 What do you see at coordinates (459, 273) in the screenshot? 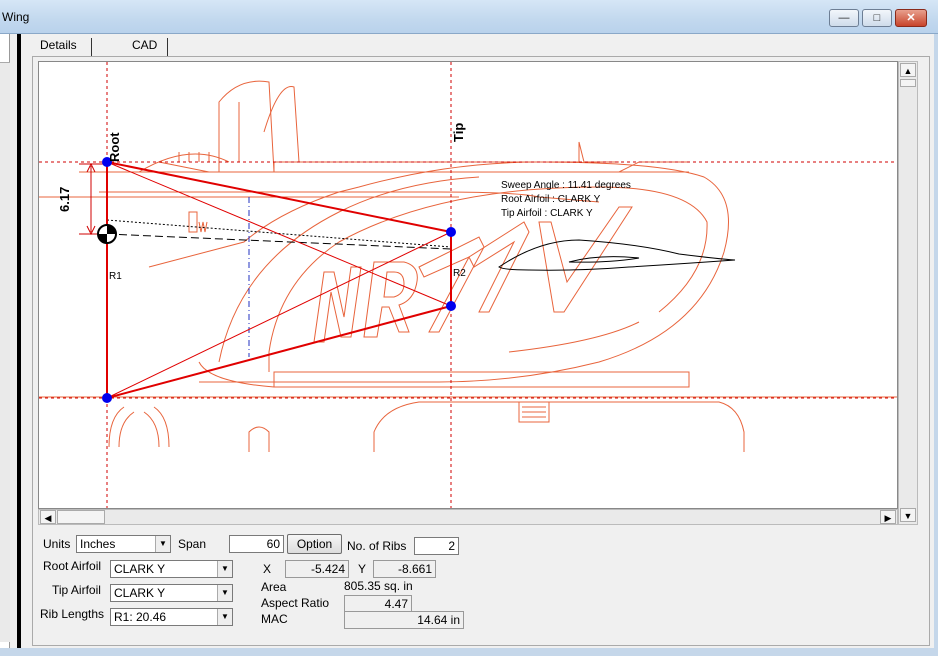
I see `rib-label-r2: R2` at bounding box center [459, 273].